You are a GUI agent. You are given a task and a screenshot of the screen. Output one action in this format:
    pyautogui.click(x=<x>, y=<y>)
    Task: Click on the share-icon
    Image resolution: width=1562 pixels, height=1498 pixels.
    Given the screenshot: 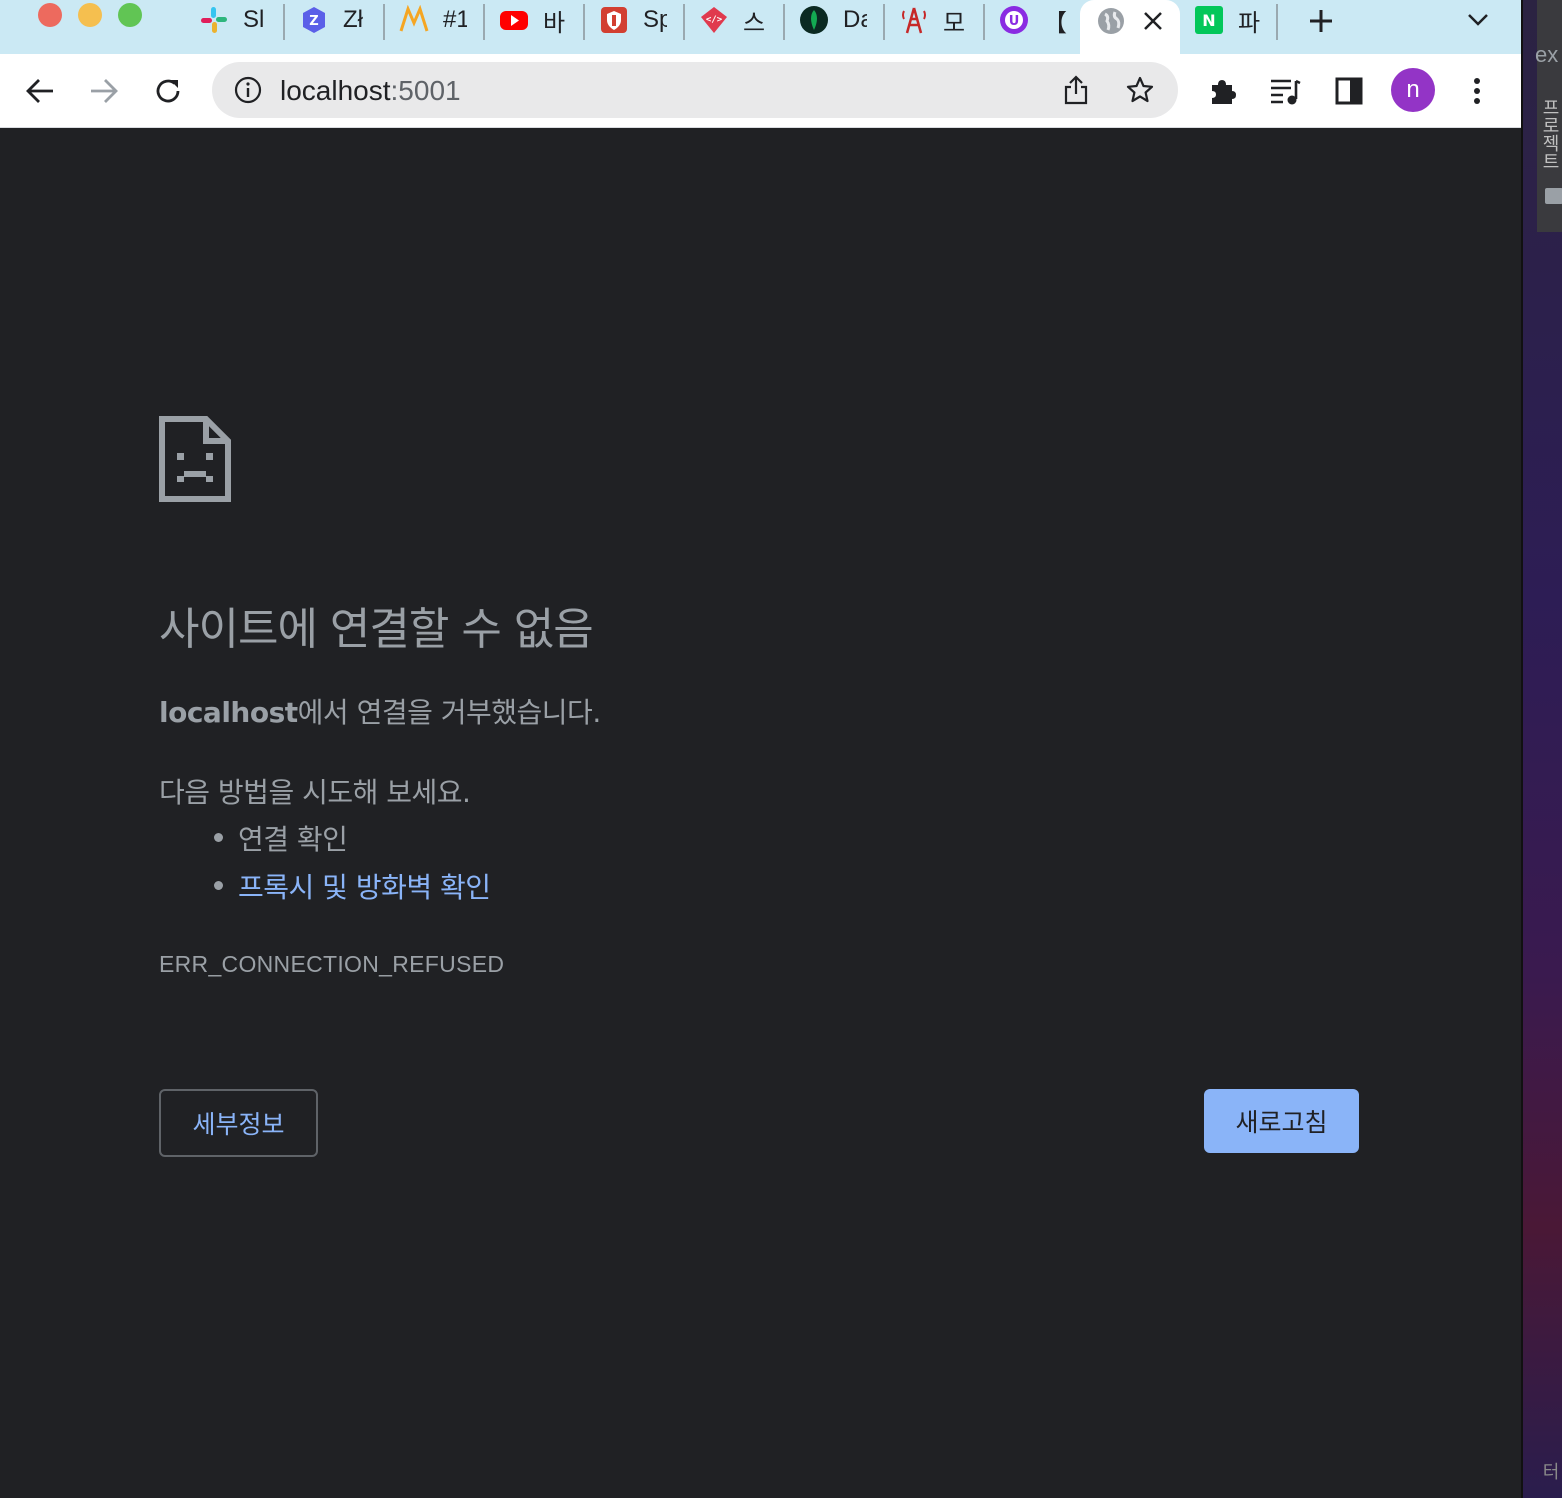 What is the action you would take?
    pyautogui.click(x=1076, y=90)
    